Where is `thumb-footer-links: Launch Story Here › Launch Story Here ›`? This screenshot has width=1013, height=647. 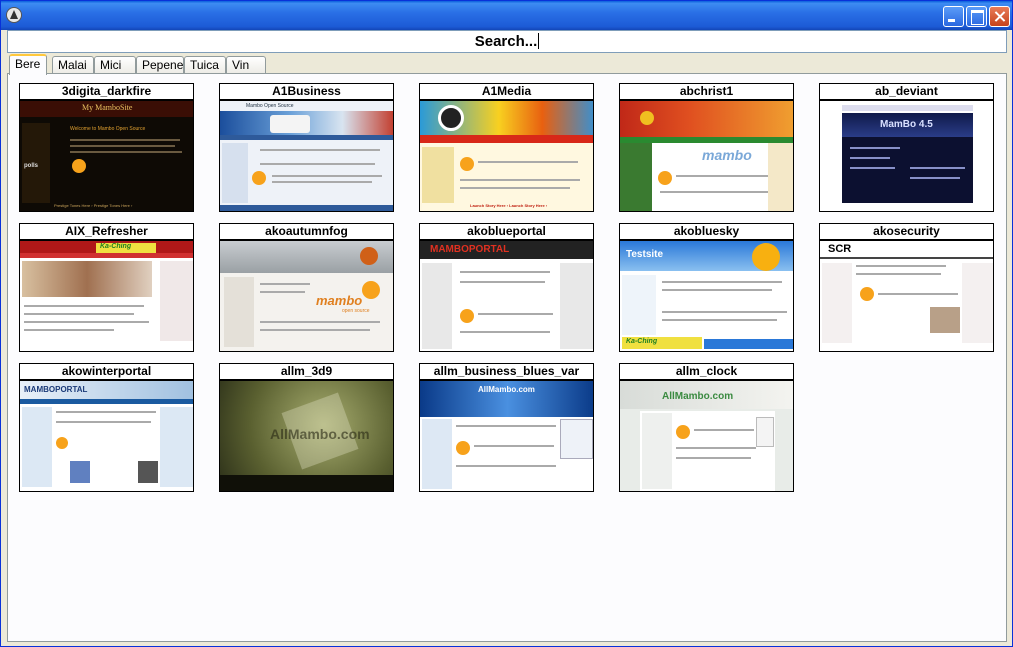
thumb-footer-links: Launch Story Here › Launch Story Here › is located at coordinates (509, 205).